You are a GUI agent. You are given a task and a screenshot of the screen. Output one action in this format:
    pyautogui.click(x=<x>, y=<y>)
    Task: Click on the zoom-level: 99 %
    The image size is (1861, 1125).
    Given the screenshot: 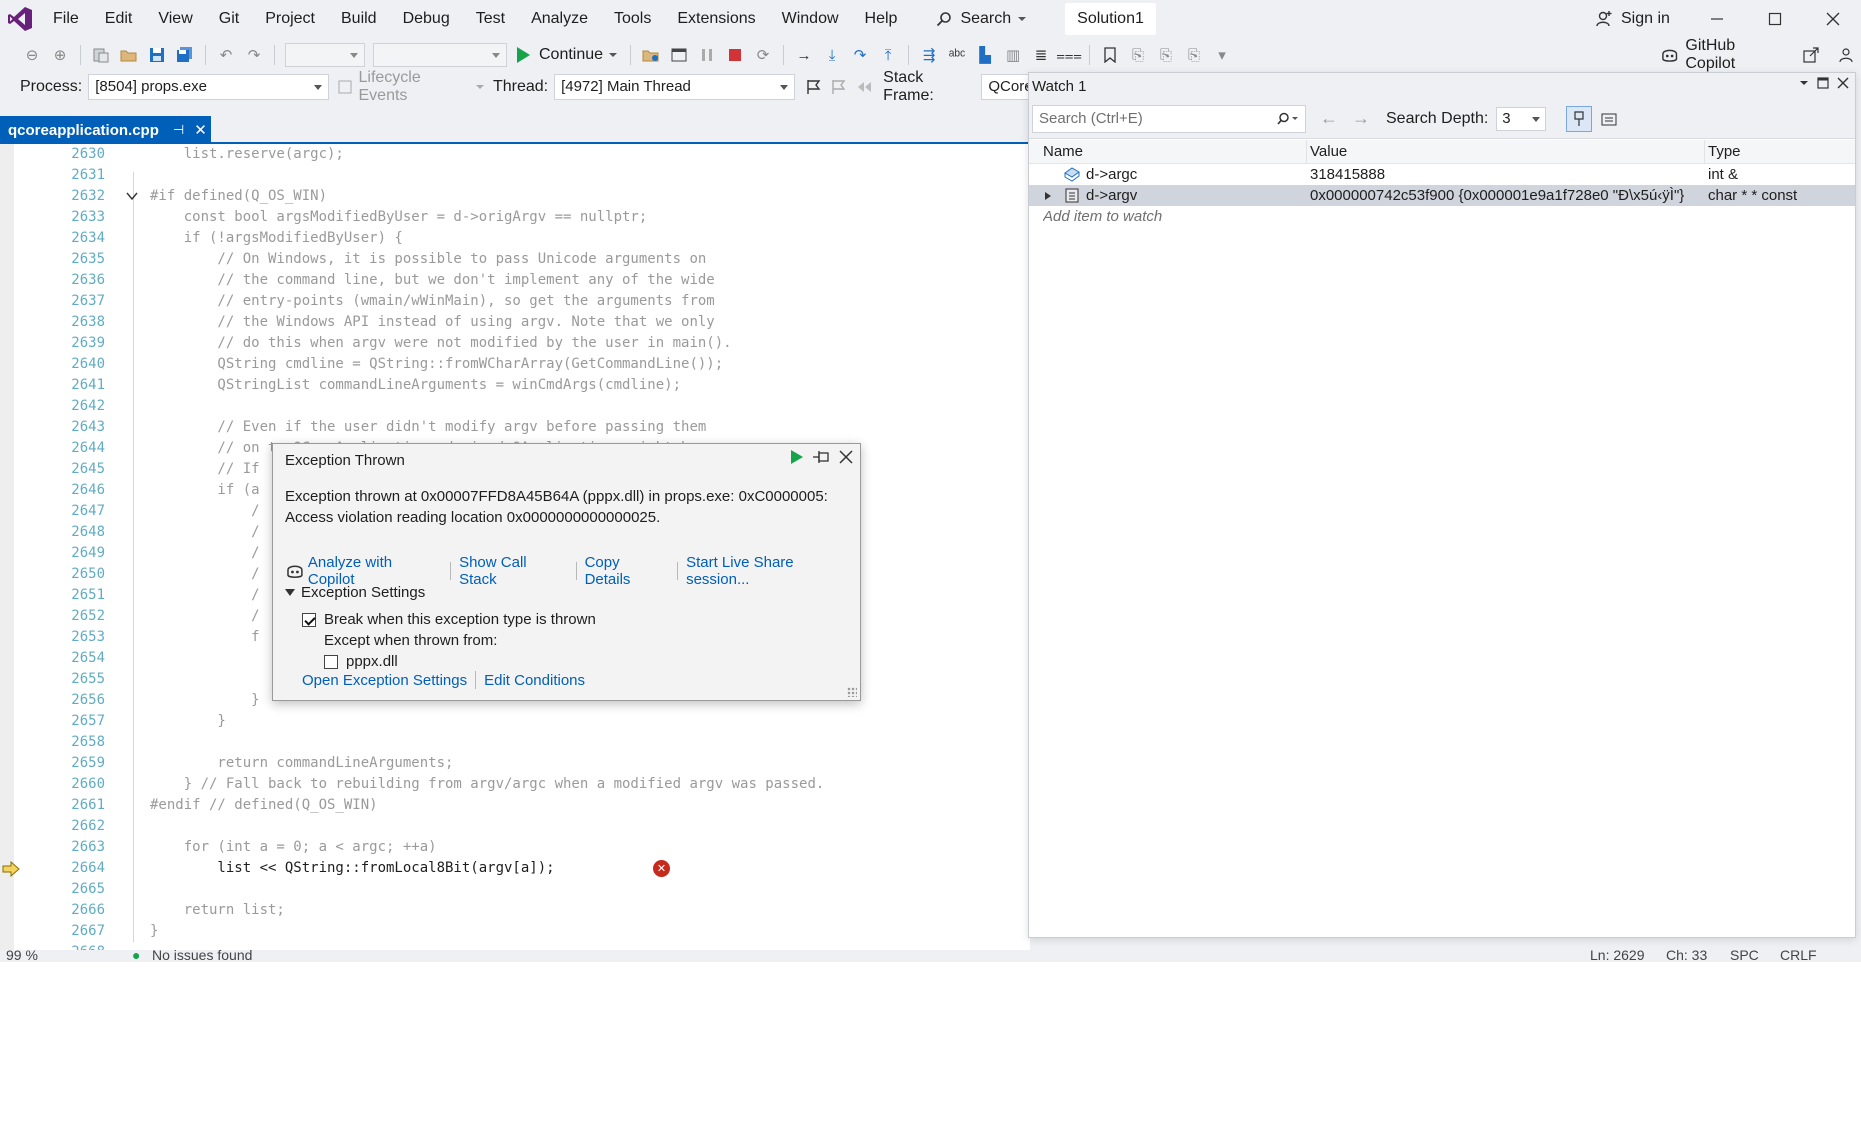 What is the action you would take?
    pyautogui.click(x=22, y=956)
    